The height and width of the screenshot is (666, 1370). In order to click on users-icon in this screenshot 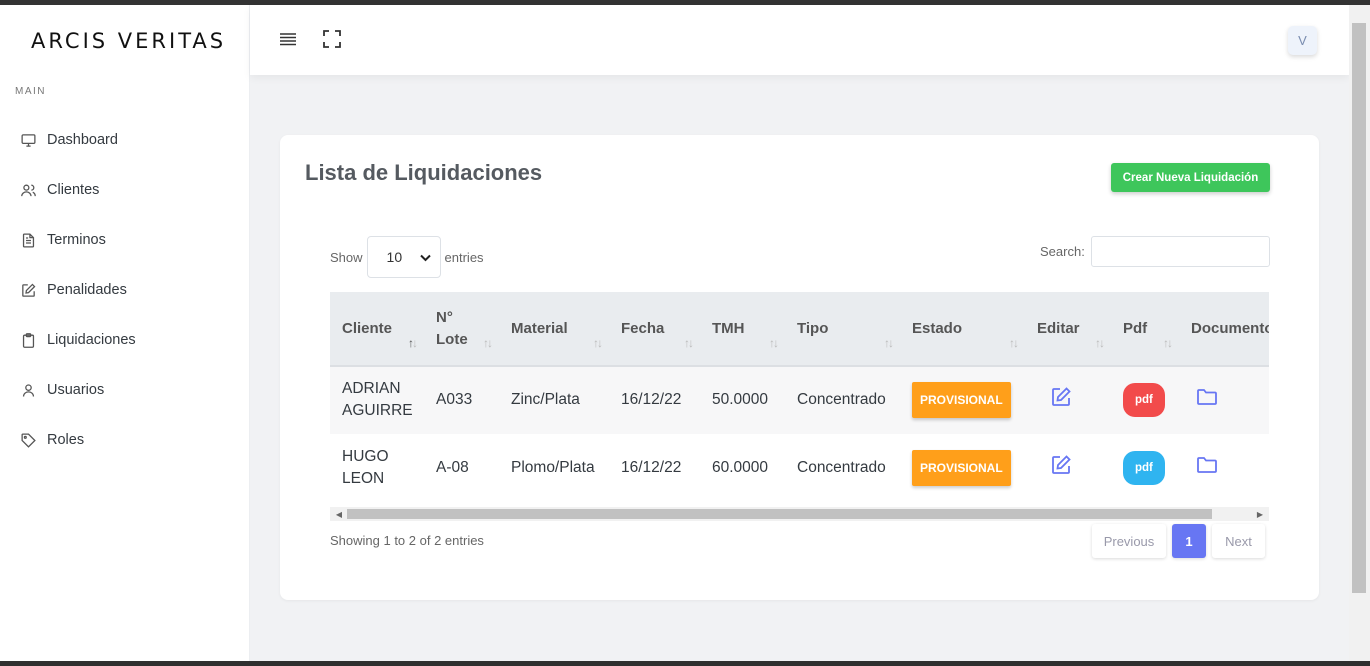, I will do `click(28, 190)`.